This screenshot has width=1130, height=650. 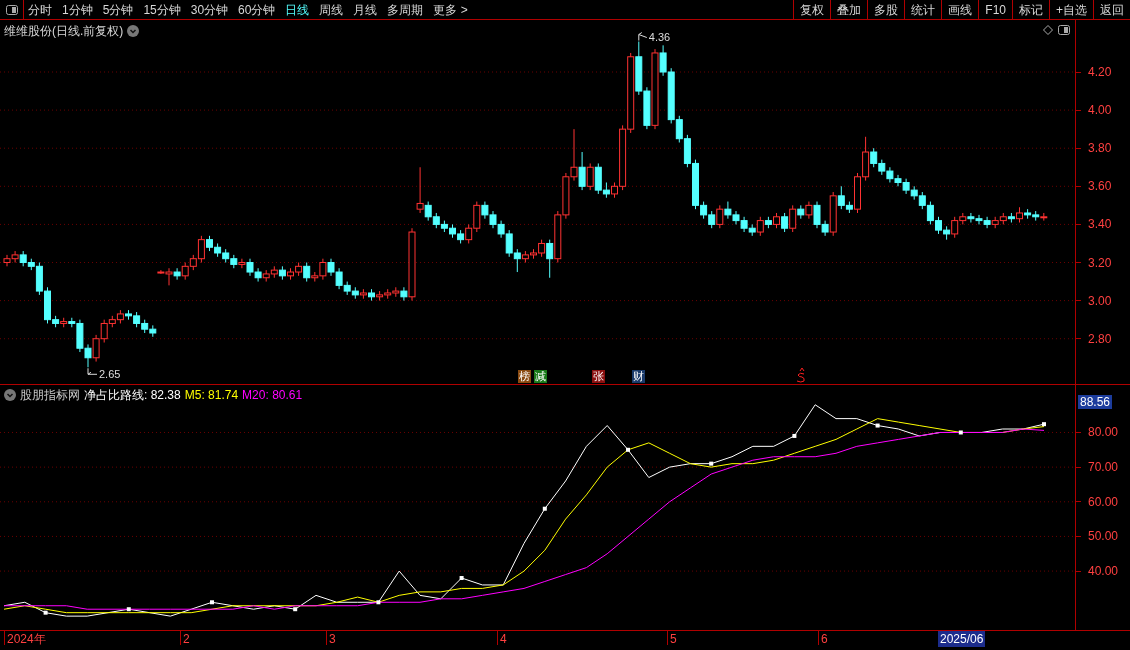 I want to click on current-value-box: 88.56, so click(x=1095, y=402).